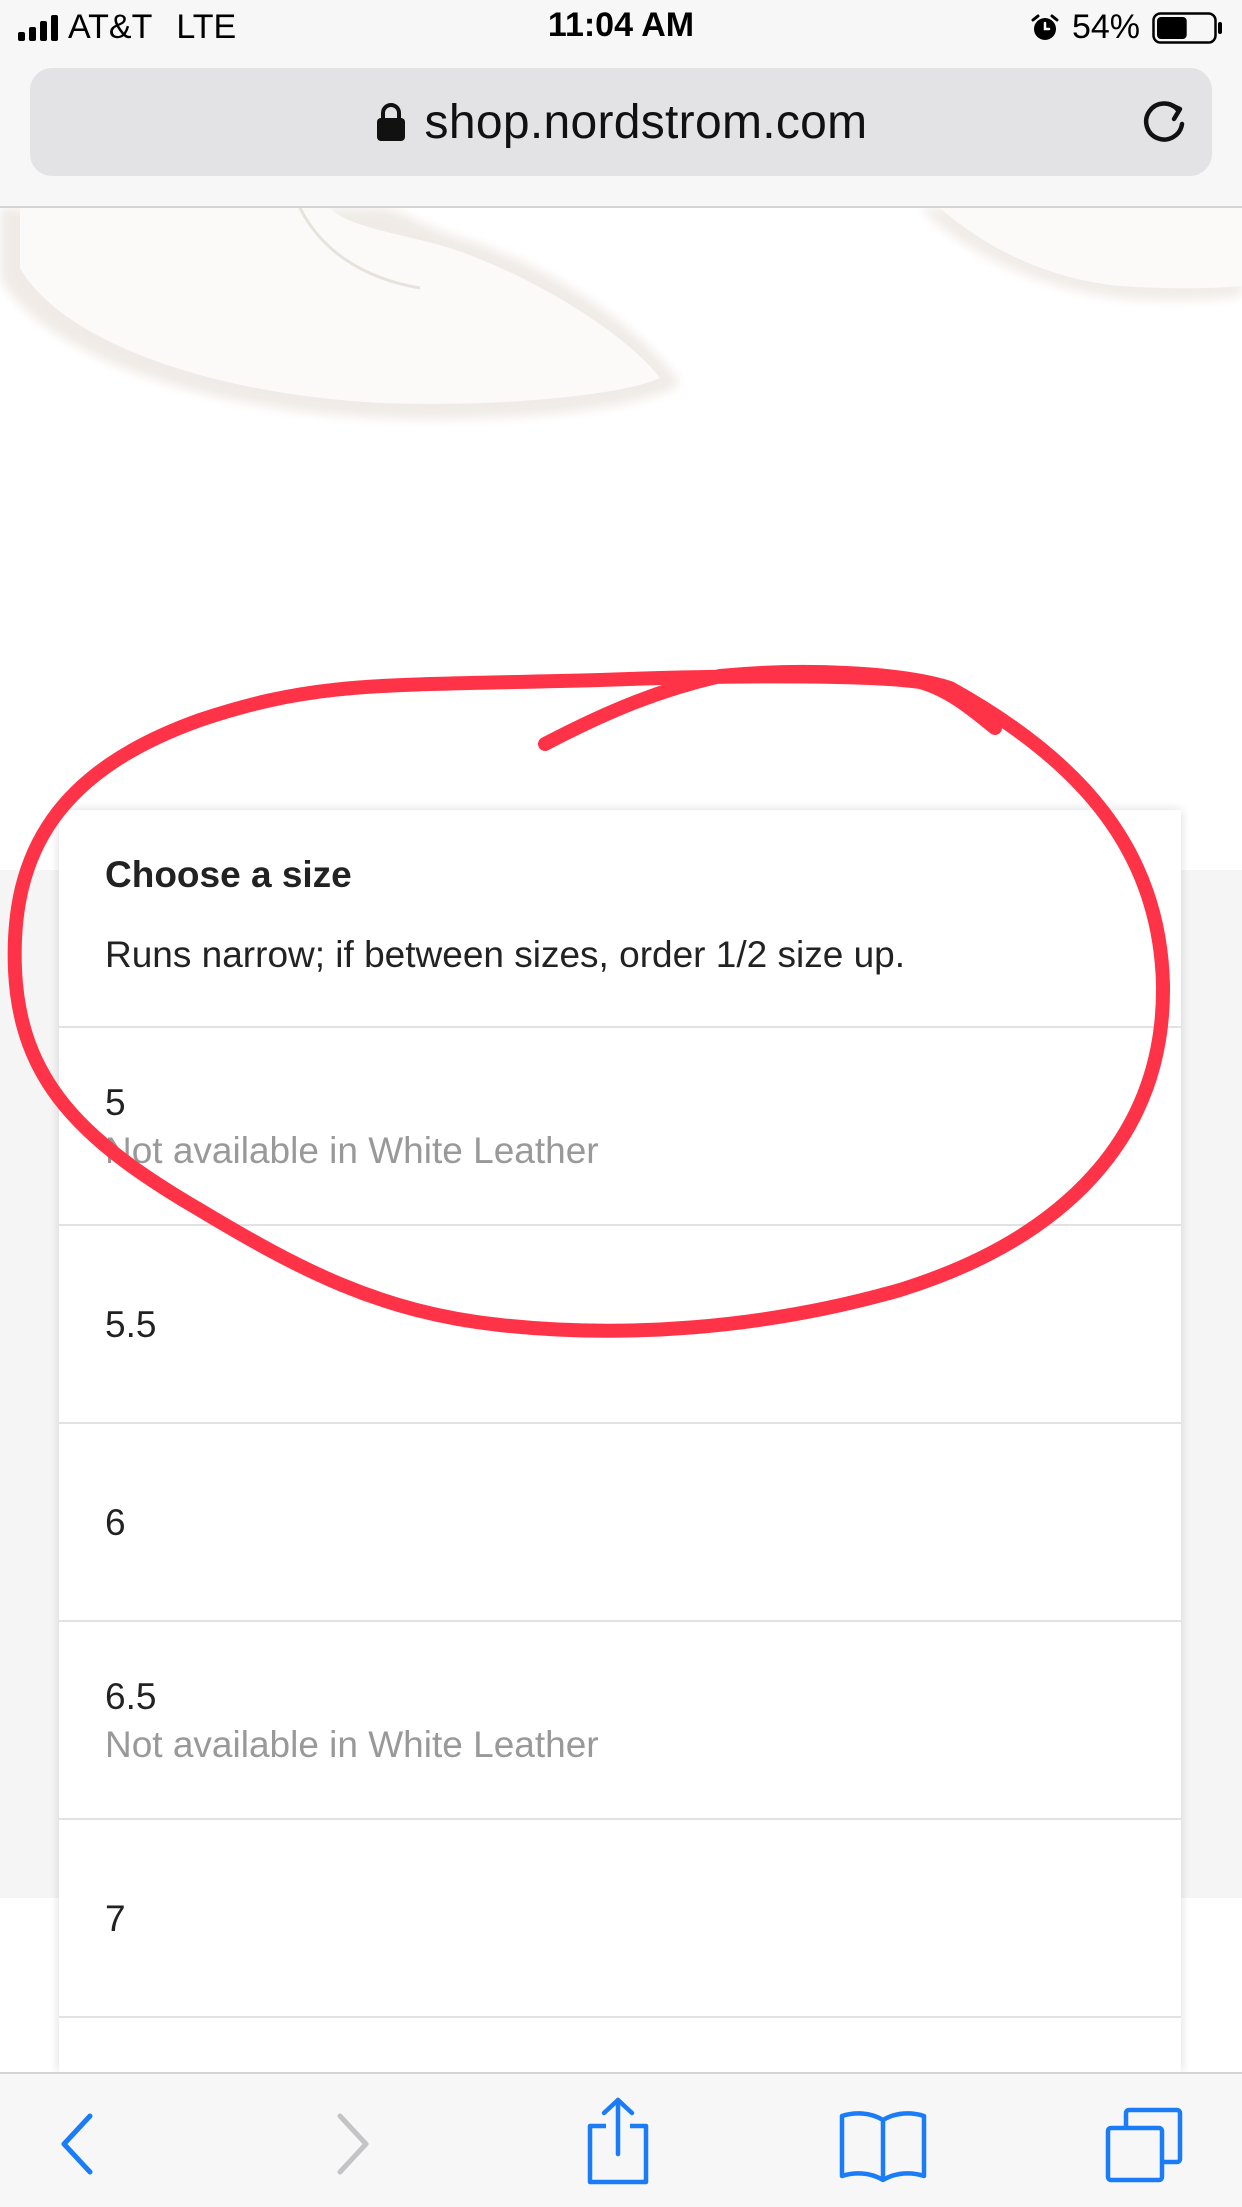 Image resolution: width=1242 pixels, height=2207 pixels. What do you see at coordinates (1105, 27) in the screenshot?
I see `battery-percent: 54%` at bounding box center [1105, 27].